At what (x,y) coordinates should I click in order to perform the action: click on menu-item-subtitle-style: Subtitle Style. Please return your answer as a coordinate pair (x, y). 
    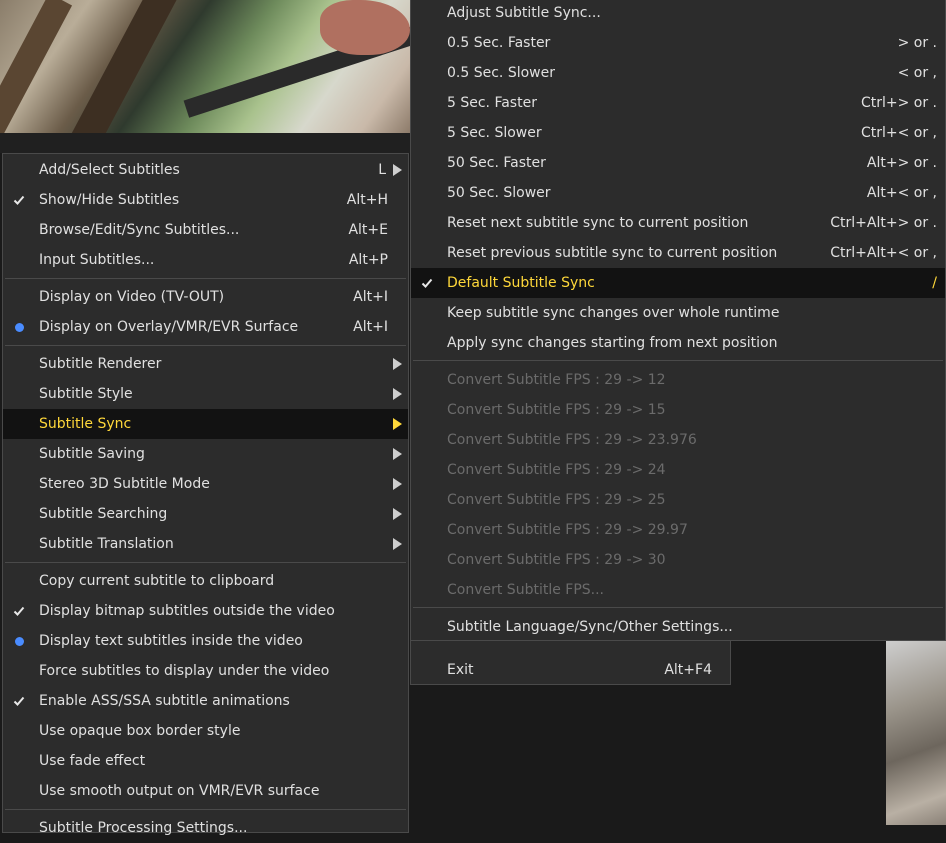
    Looking at the image, I should click on (205, 394).